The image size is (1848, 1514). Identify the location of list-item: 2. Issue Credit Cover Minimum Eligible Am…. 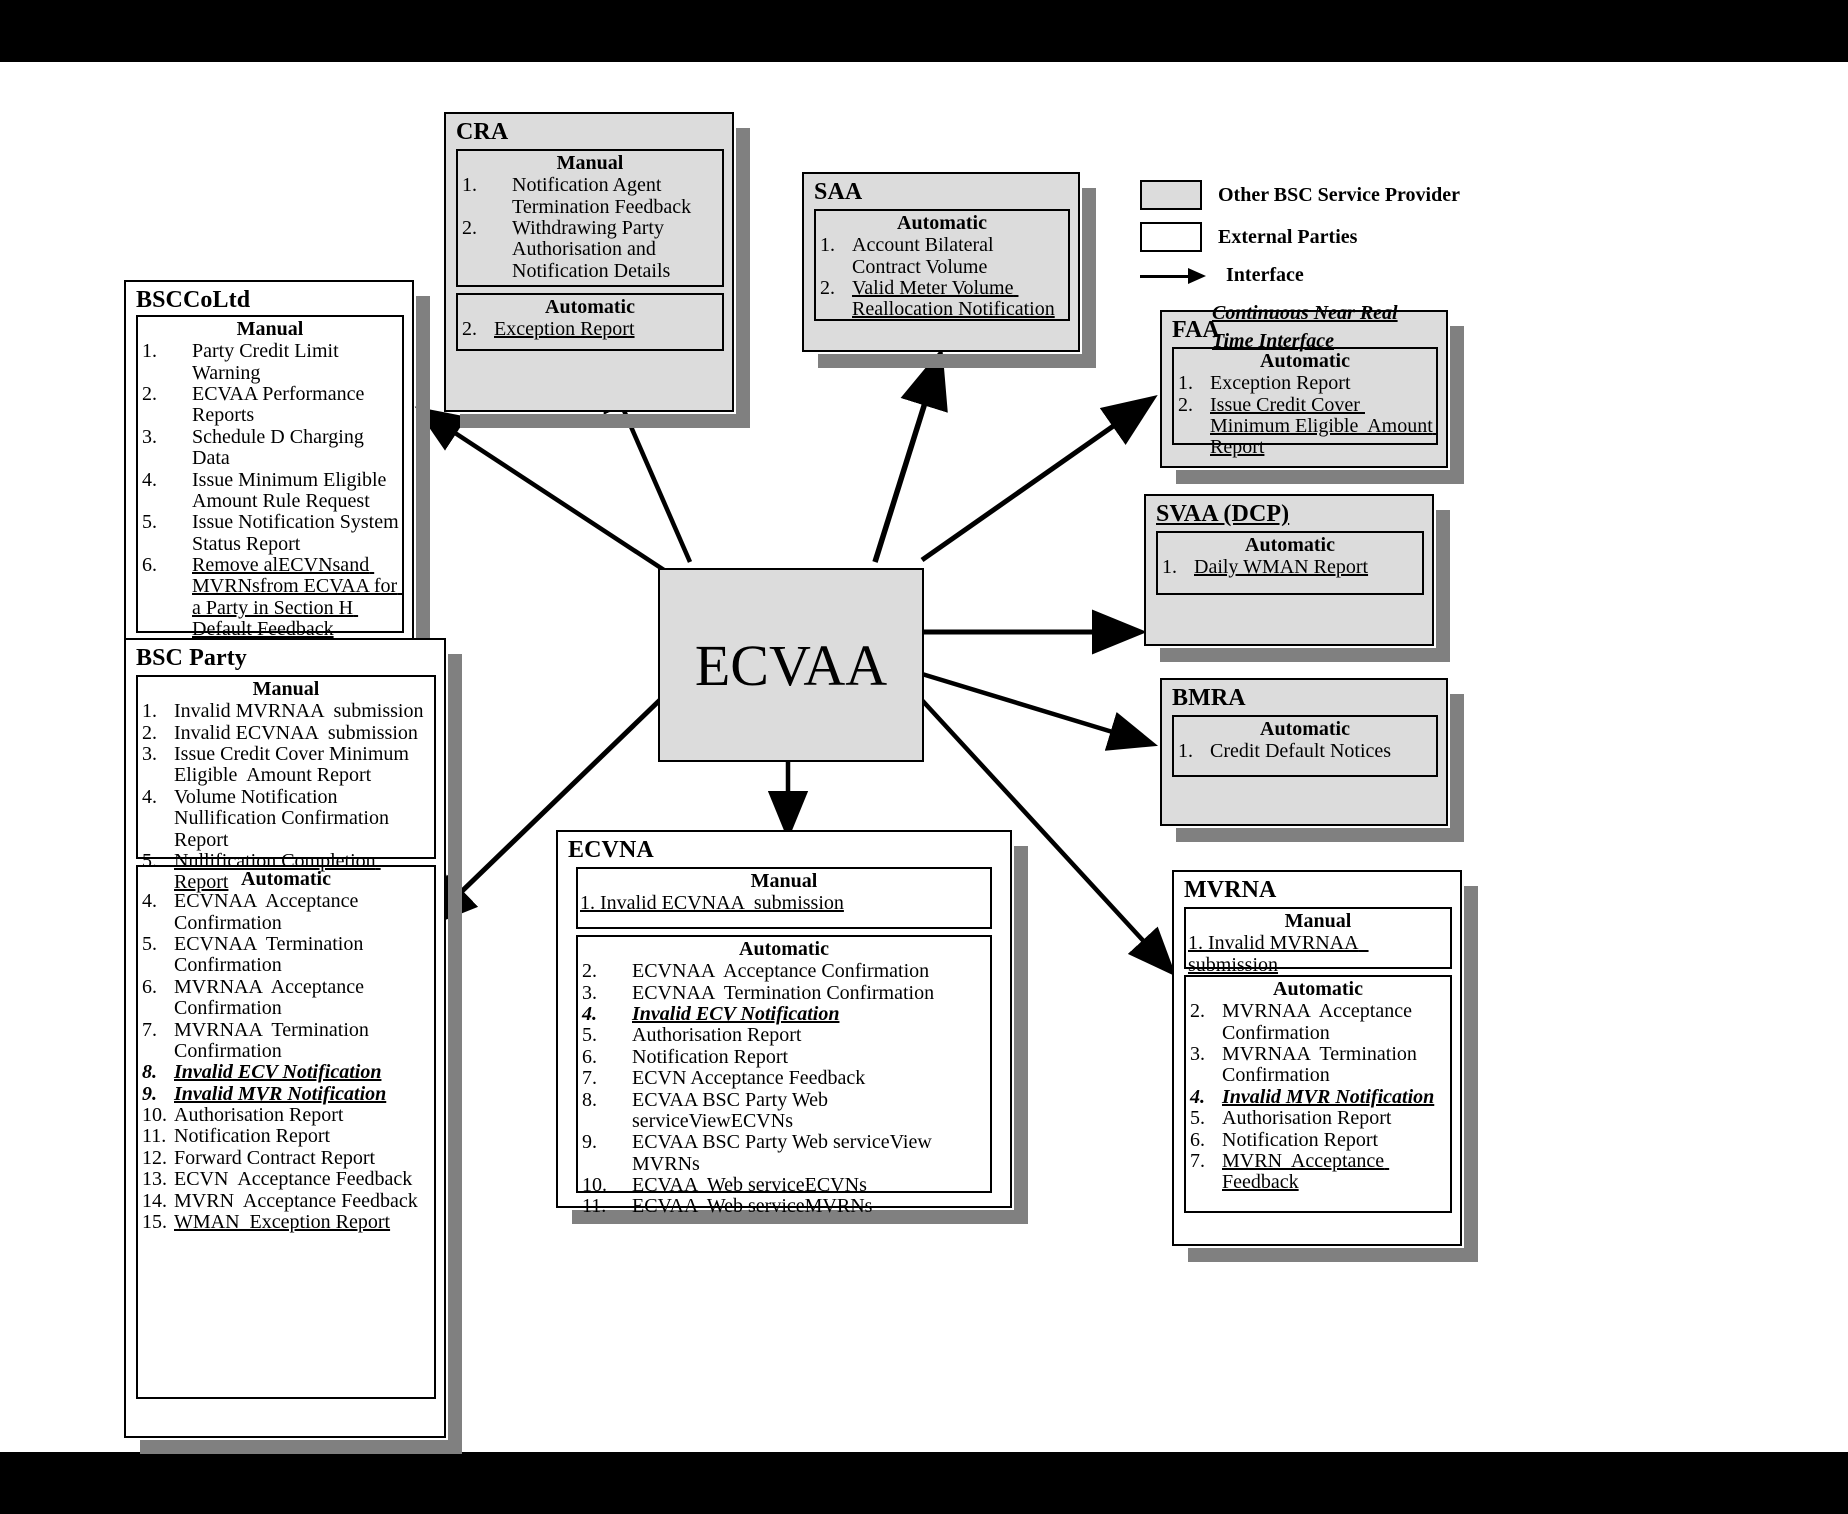
(1308, 426).